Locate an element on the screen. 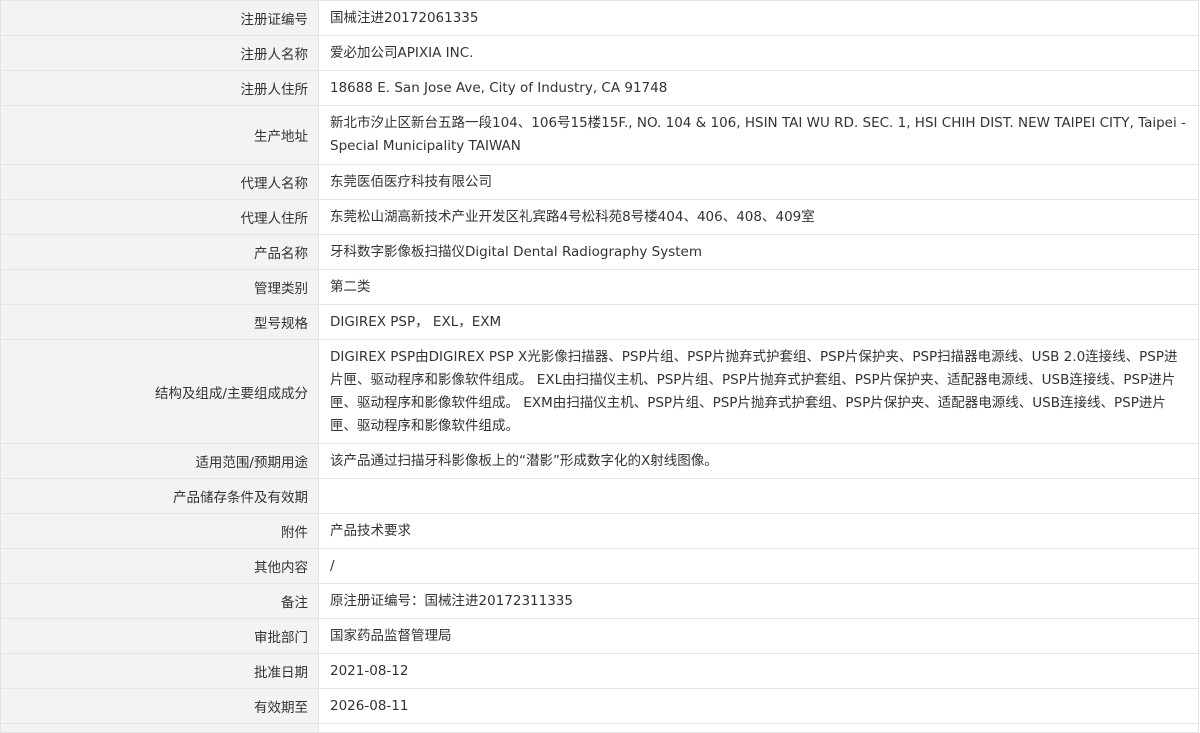  table-row: 注册人名称 爱必加公司APIXIA INC. is located at coordinates (599, 53).